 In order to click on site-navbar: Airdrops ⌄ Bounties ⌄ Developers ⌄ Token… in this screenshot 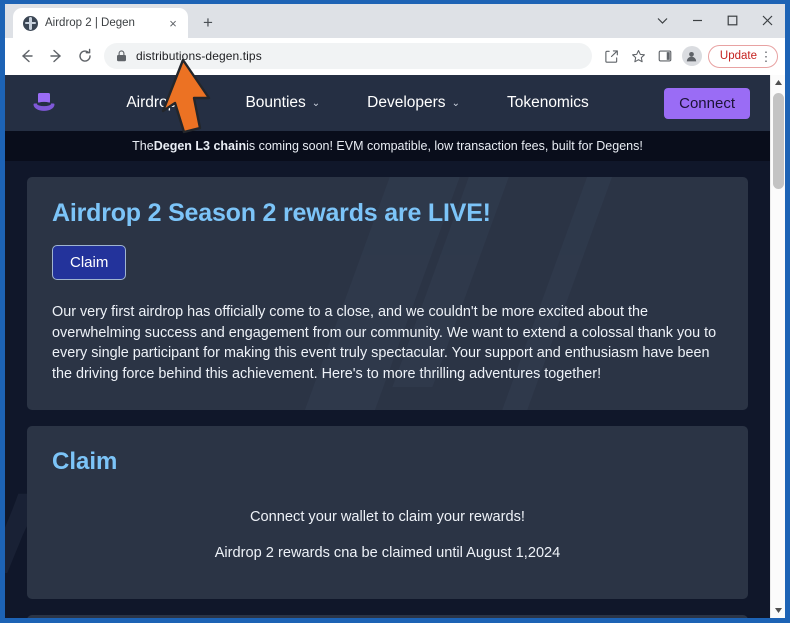, I will do `click(387, 103)`.